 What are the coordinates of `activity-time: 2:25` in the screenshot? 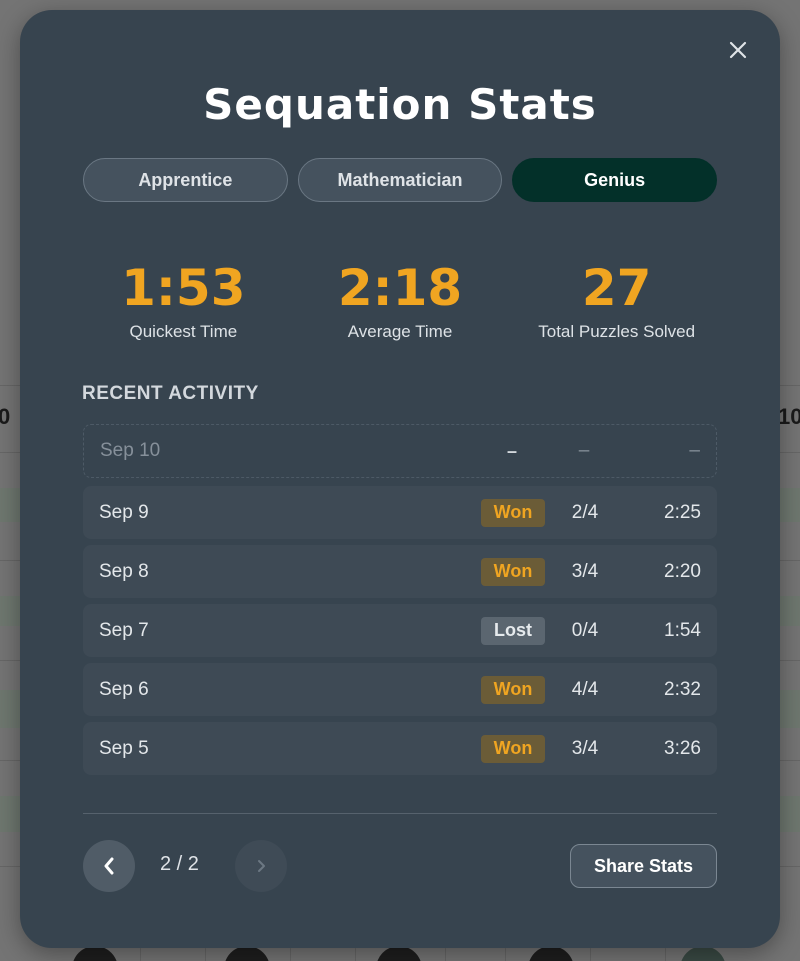 It's located at (682, 512).